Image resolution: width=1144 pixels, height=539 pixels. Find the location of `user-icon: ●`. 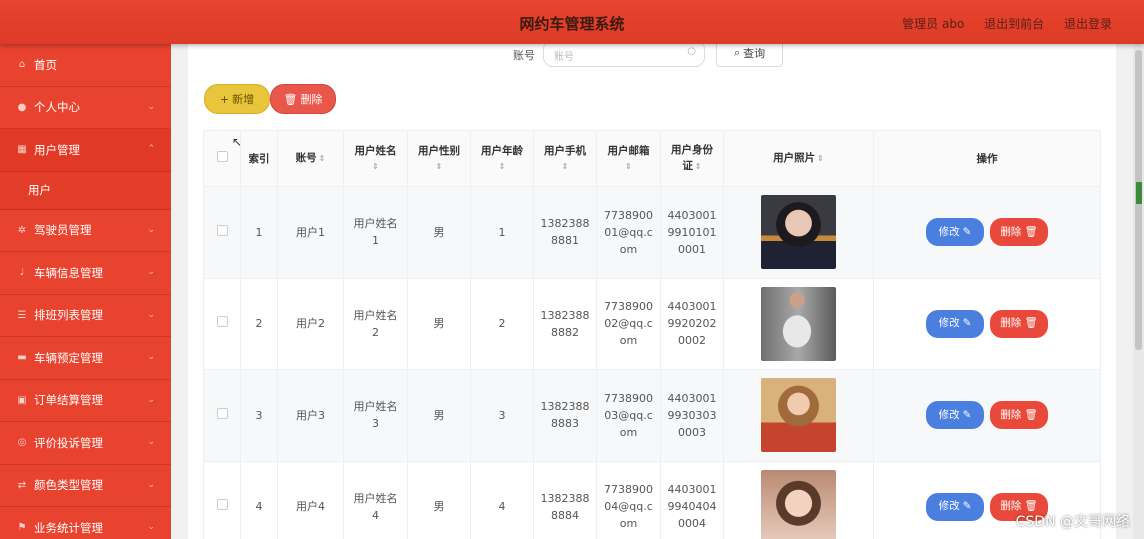

user-icon: ● is located at coordinates (22, 107).